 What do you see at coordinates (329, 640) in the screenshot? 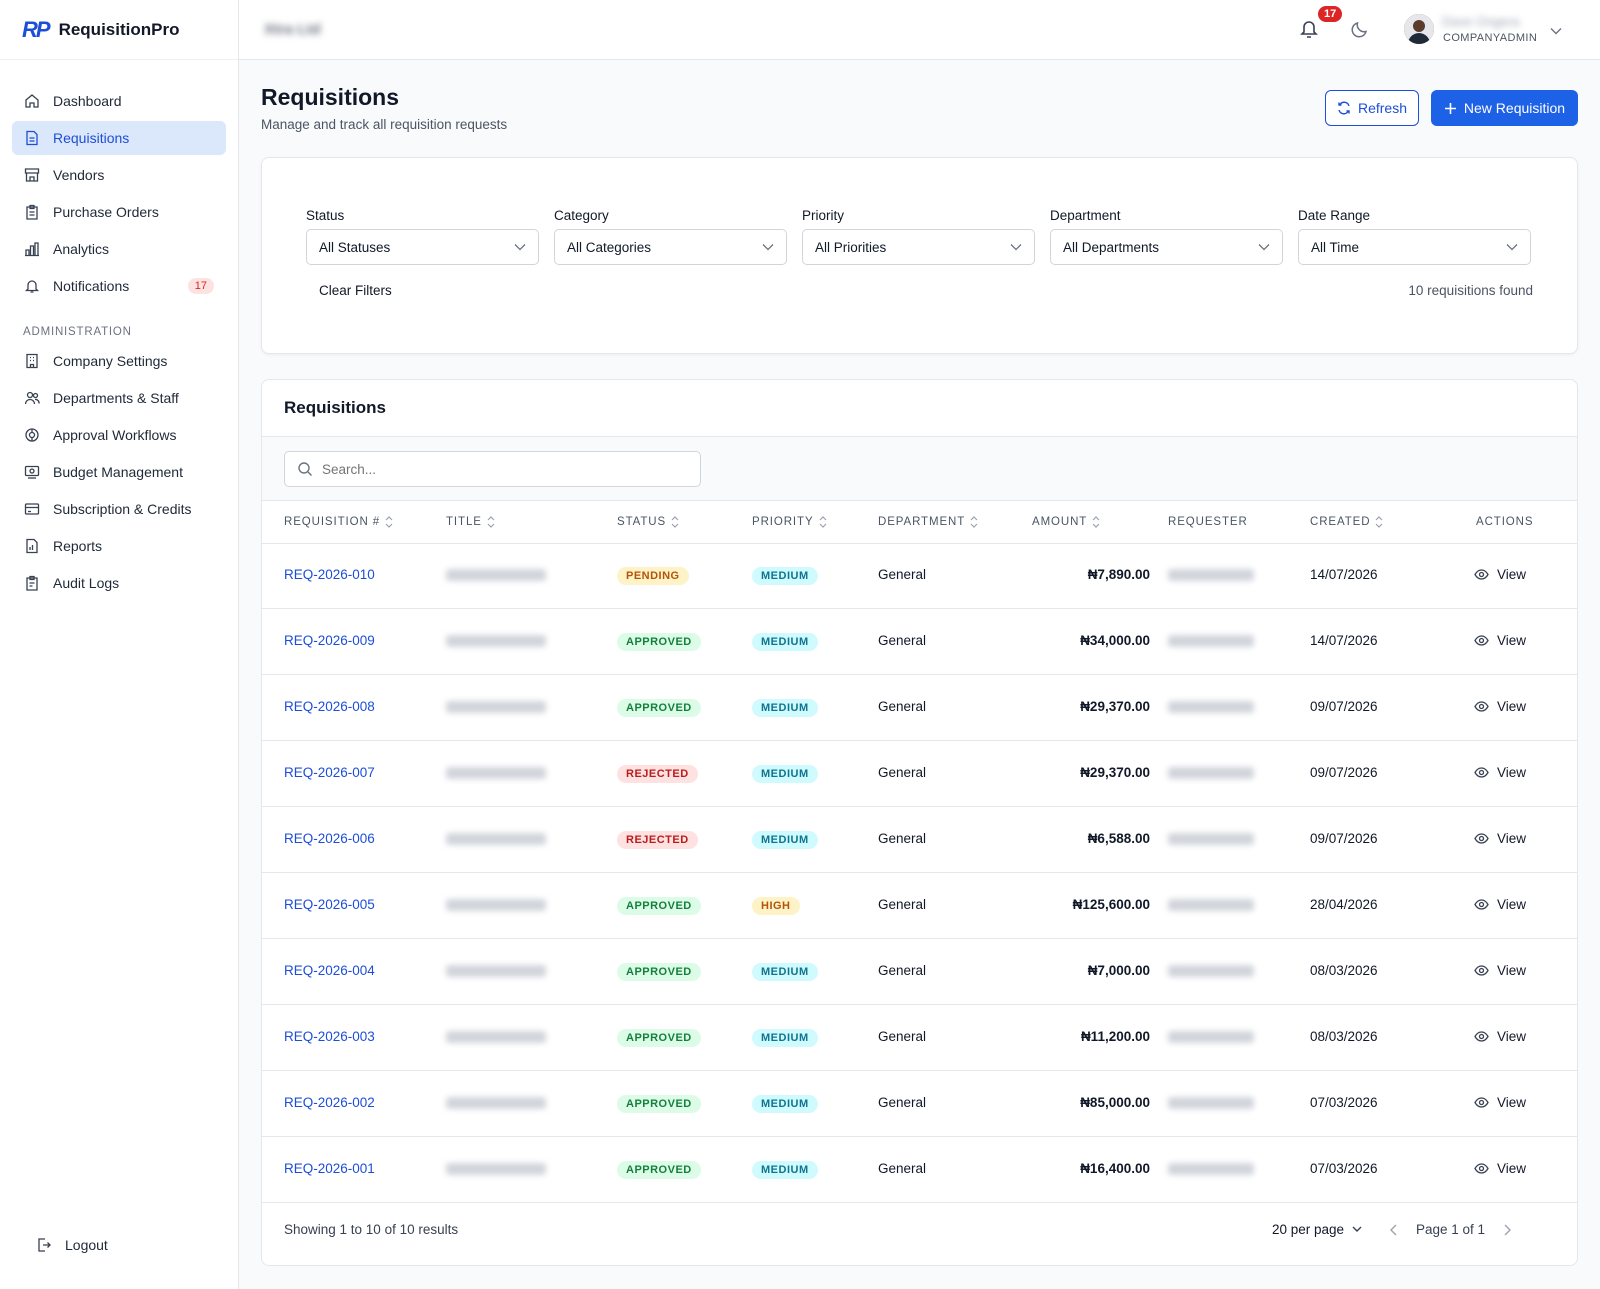
I see `requisition-link: REQ-2026-009` at bounding box center [329, 640].